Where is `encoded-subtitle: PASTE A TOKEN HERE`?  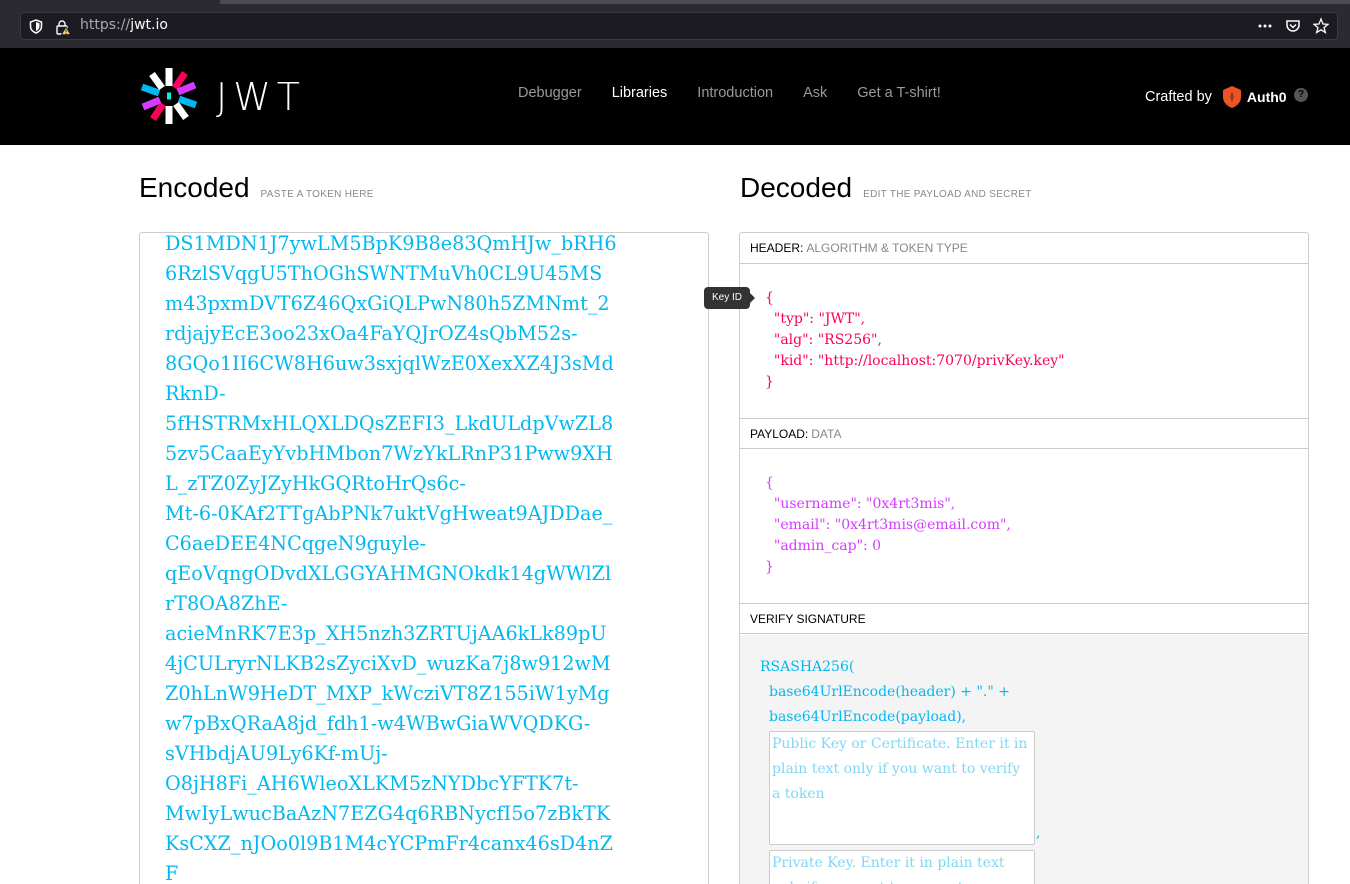 encoded-subtitle: PASTE A TOKEN HERE is located at coordinates (317, 194).